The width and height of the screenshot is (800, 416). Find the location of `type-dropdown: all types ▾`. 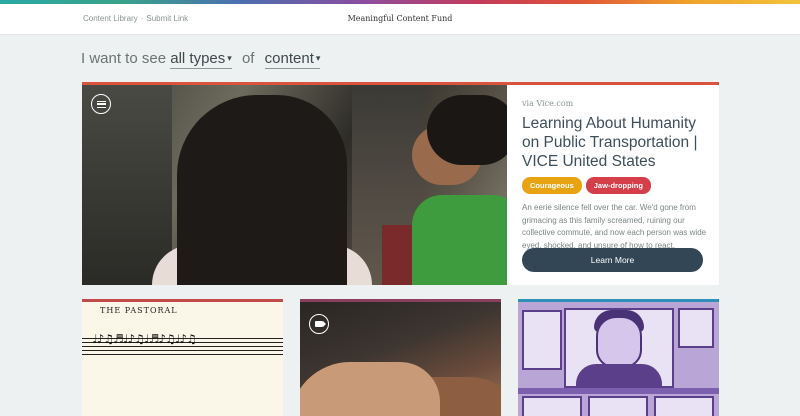

type-dropdown: all types ▾ is located at coordinates (201, 59).